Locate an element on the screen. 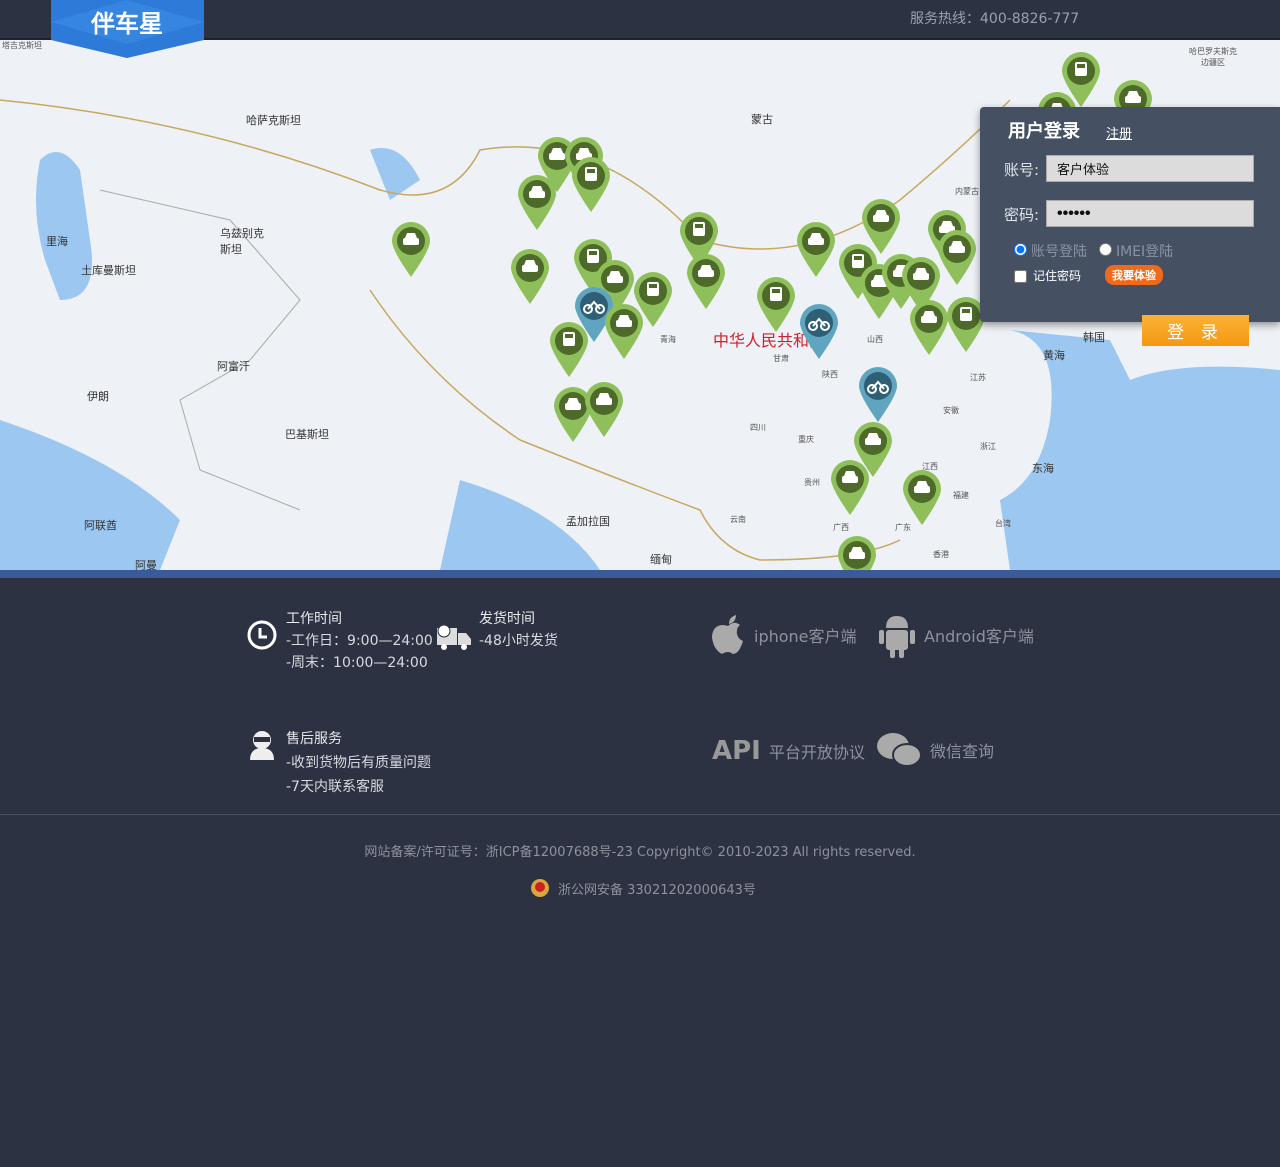 The image size is (1280, 1167). iphone-client-link: iphone客户端 is located at coordinates (783, 635).